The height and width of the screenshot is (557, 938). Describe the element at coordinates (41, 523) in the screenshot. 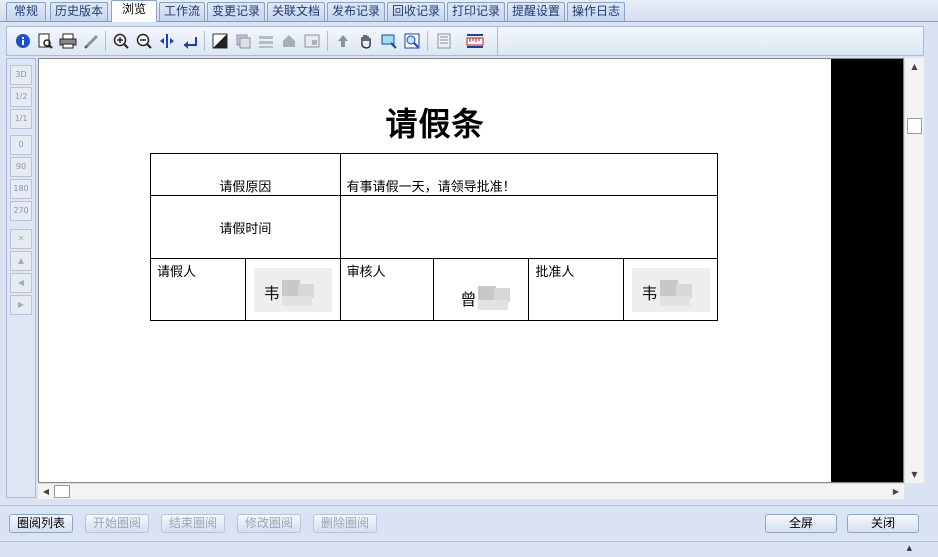

I see `review-list-button: 圈阅列表` at that location.